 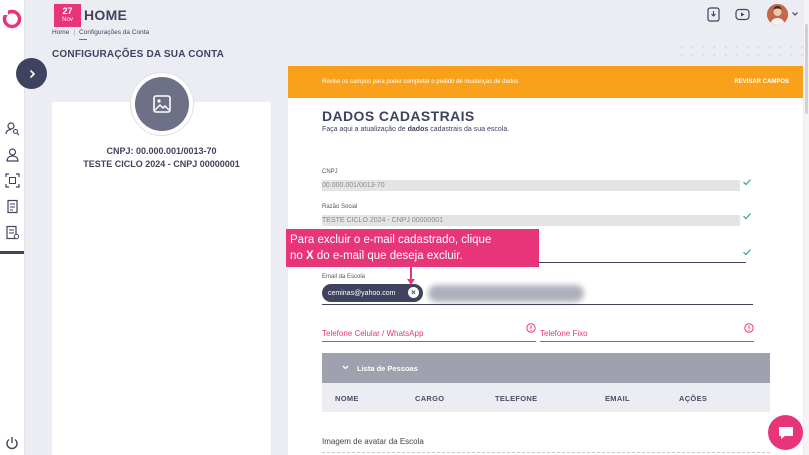 What do you see at coordinates (713, 14) in the screenshot?
I see `phone-download-icon` at bounding box center [713, 14].